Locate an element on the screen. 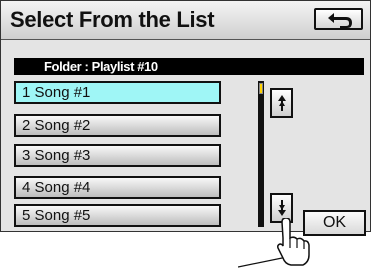 This screenshot has width=374, height=270. scroll-up-button is located at coordinates (281, 103).